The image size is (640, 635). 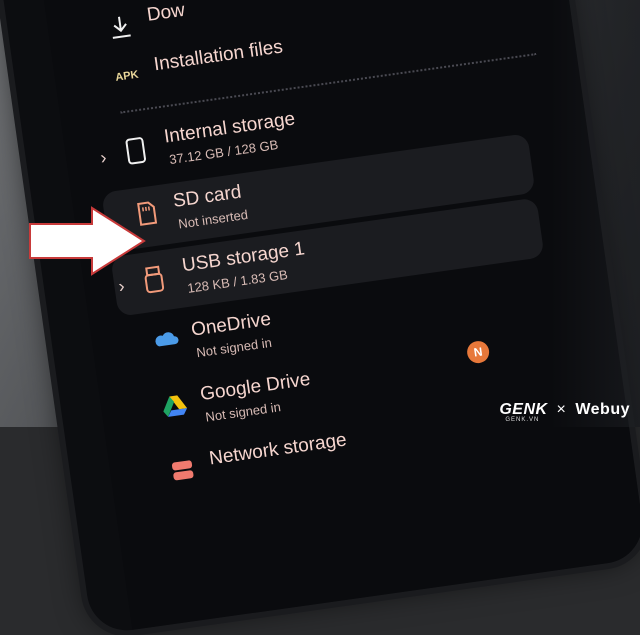 What do you see at coordinates (174, 407) in the screenshot?
I see `google-drive-icon` at bounding box center [174, 407].